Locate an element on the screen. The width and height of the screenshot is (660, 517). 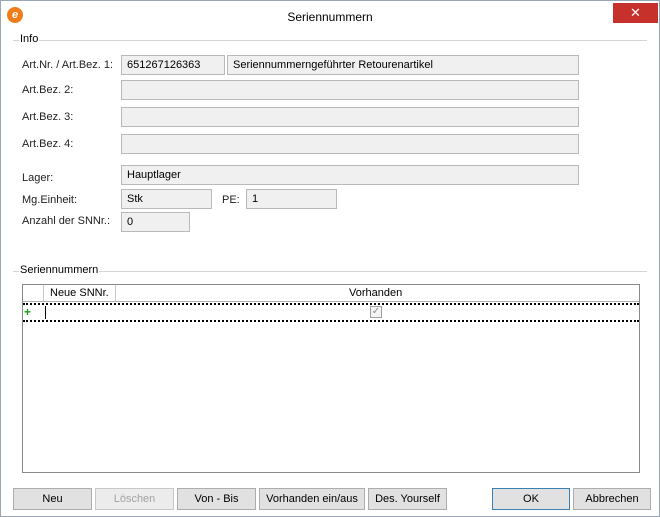
art-nr-label: Art.Nr. / Art.Bez. 1: is located at coordinates (68, 65).